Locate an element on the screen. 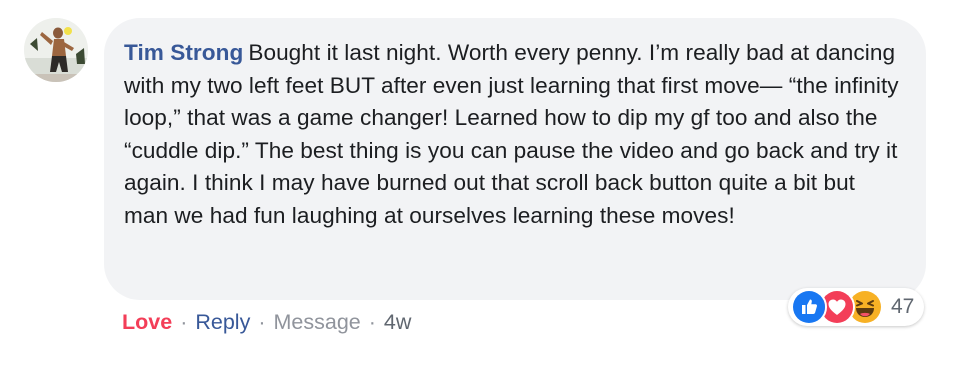  like-icon is located at coordinates (809, 307).